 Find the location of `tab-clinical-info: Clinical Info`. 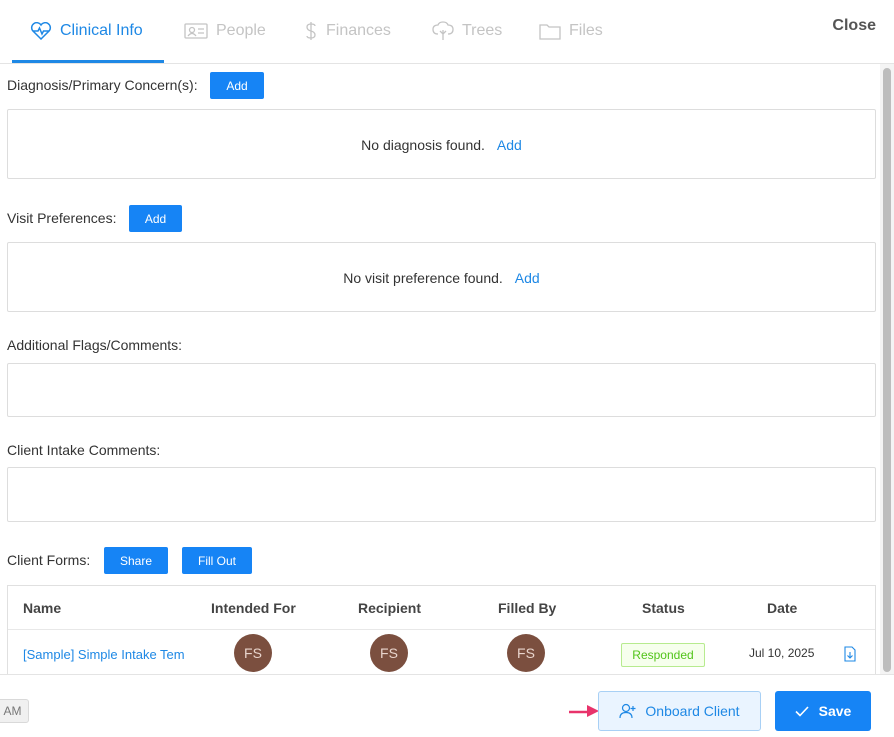

tab-clinical-info: Clinical Info is located at coordinates (86, 31).